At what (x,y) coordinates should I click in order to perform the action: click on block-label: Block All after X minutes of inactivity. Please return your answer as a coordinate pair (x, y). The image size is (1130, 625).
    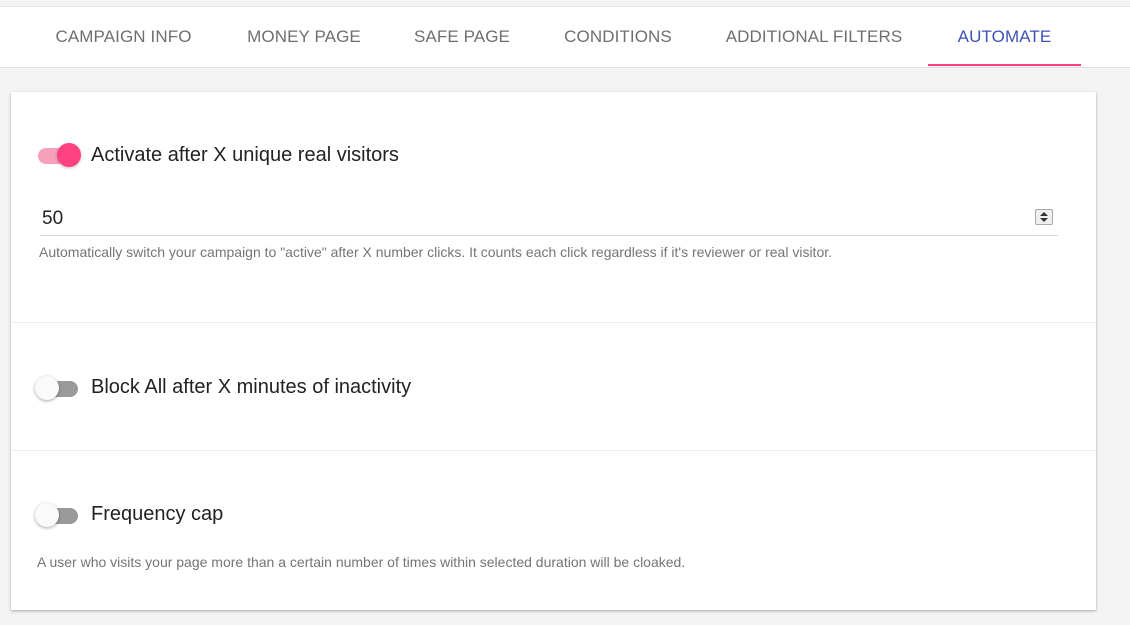
    Looking at the image, I should click on (251, 387).